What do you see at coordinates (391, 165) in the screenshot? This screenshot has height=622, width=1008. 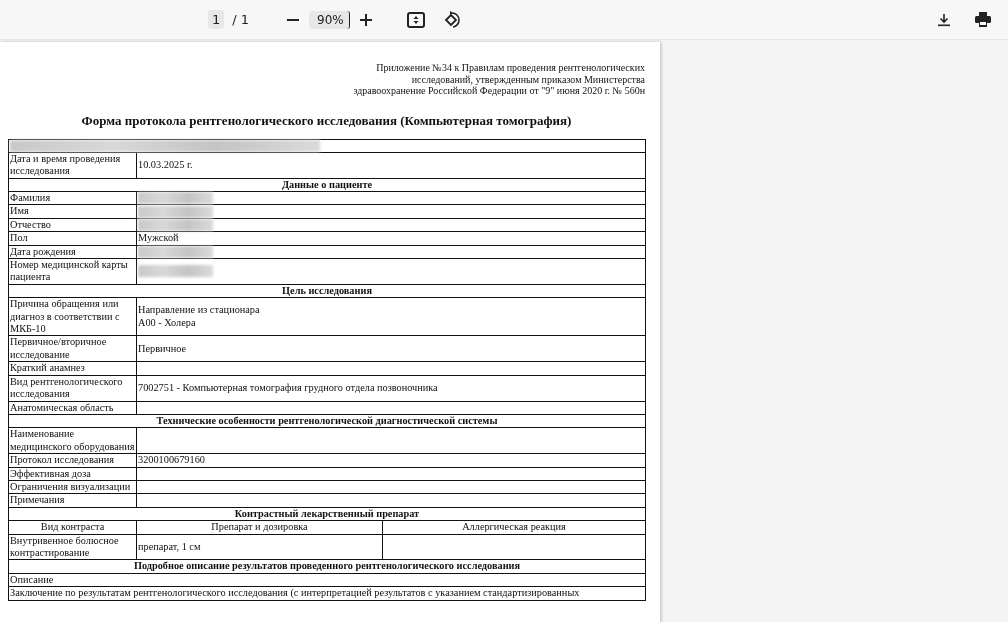 I see `field-value: 10.03.2025 г.` at bounding box center [391, 165].